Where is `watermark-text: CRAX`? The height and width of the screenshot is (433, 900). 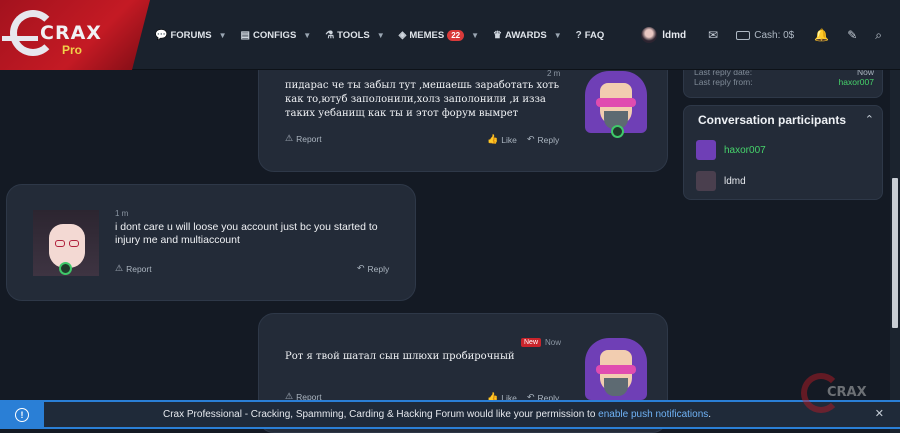 watermark-text: CRAX is located at coordinates (847, 392).